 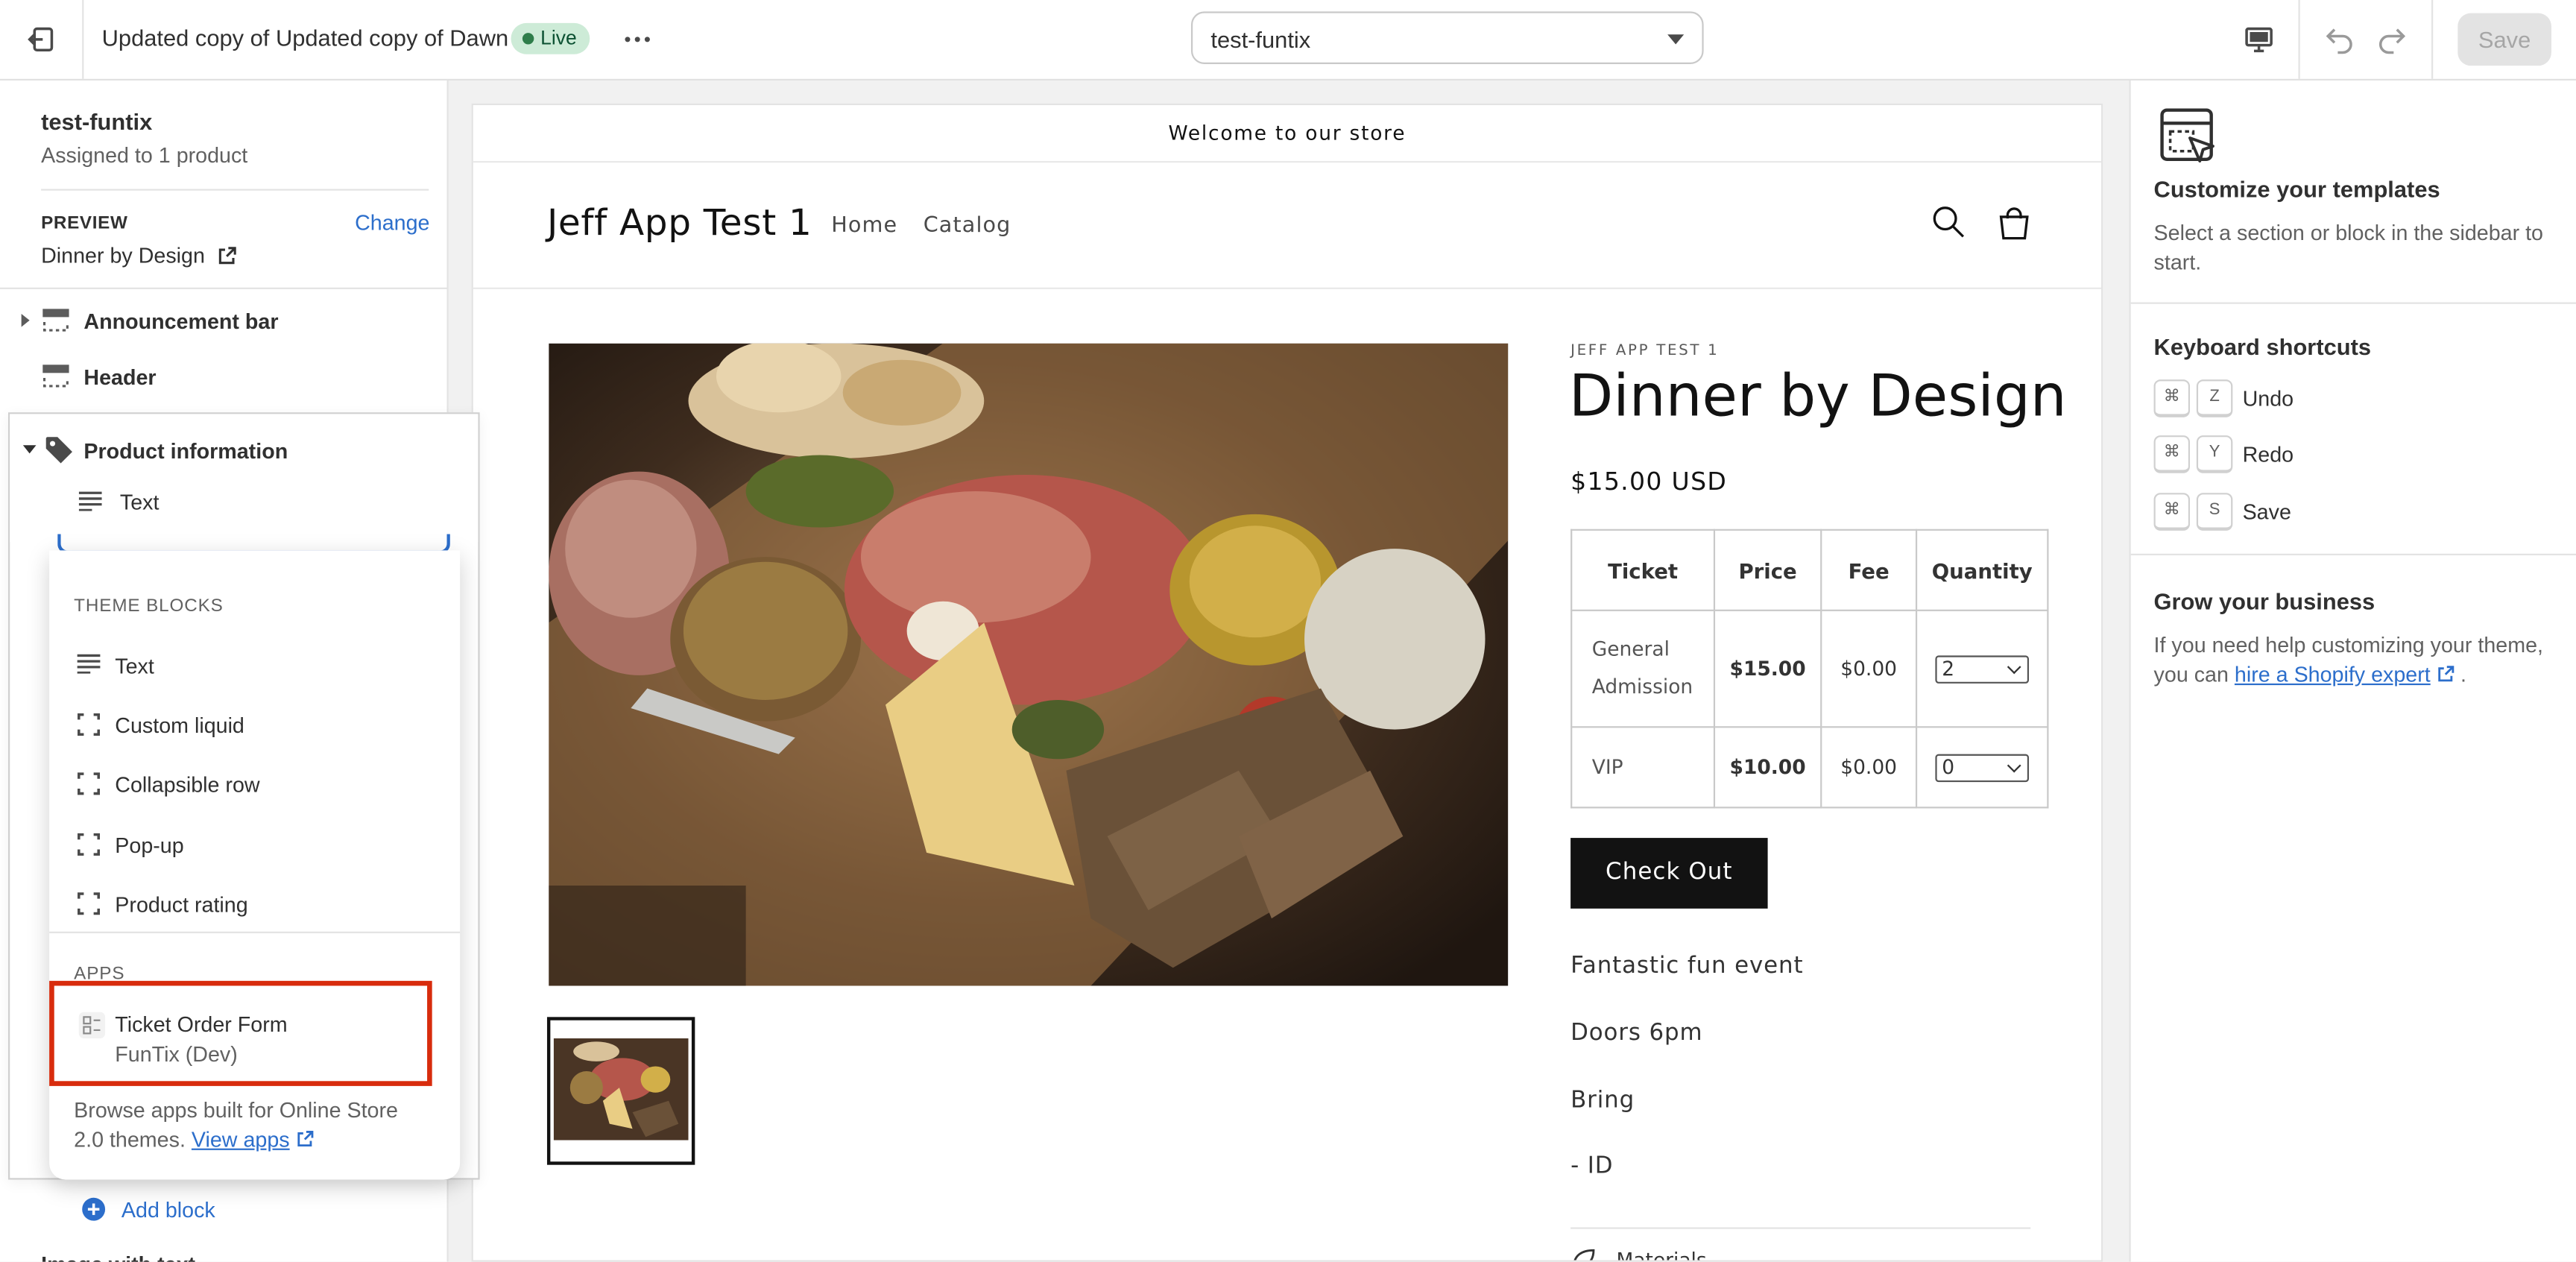 What do you see at coordinates (2264, 601) in the screenshot?
I see `grow-title: Grow your business` at bounding box center [2264, 601].